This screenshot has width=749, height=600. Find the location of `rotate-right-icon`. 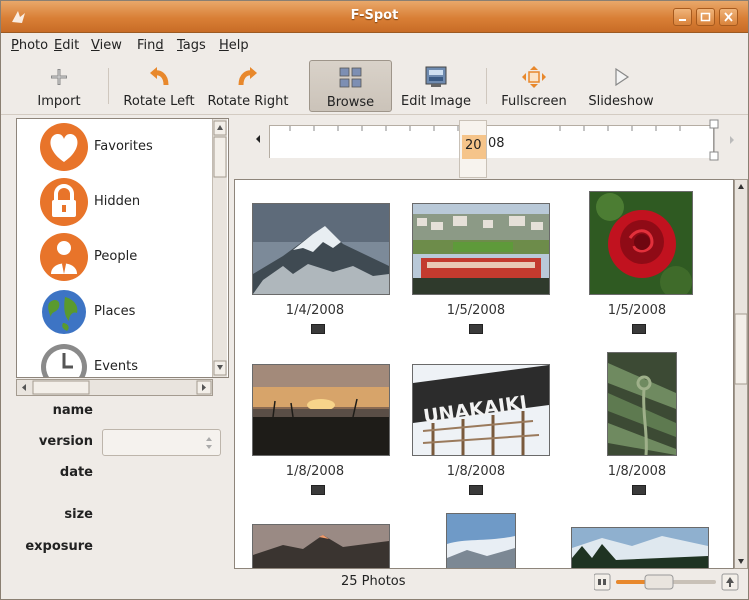

rotate-right-icon is located at coordinates (247, 76).